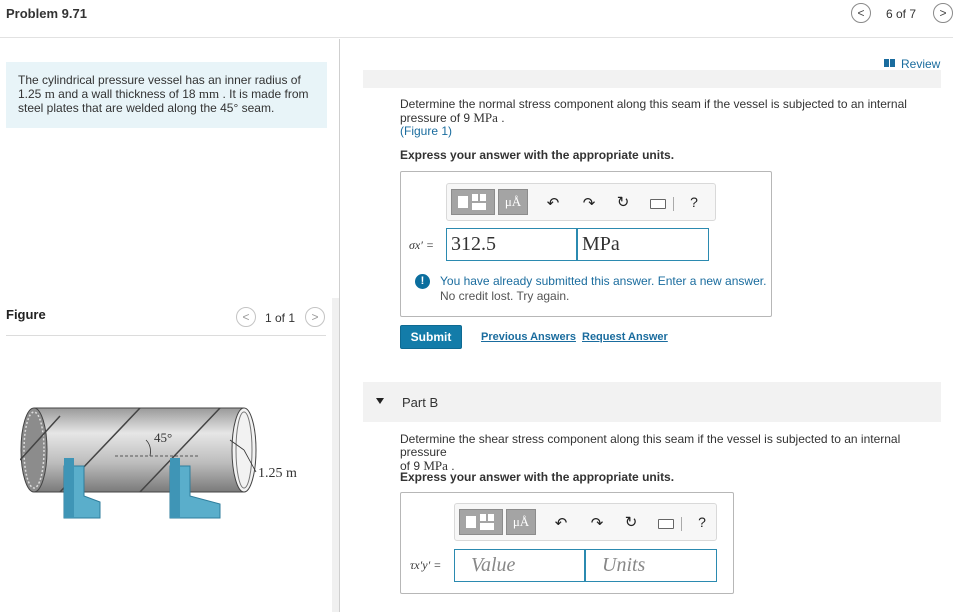 Image resolution: width=953 pixels, height=612 pixels. I want to click on radius-label: 1.25 m, so click(277, 473).